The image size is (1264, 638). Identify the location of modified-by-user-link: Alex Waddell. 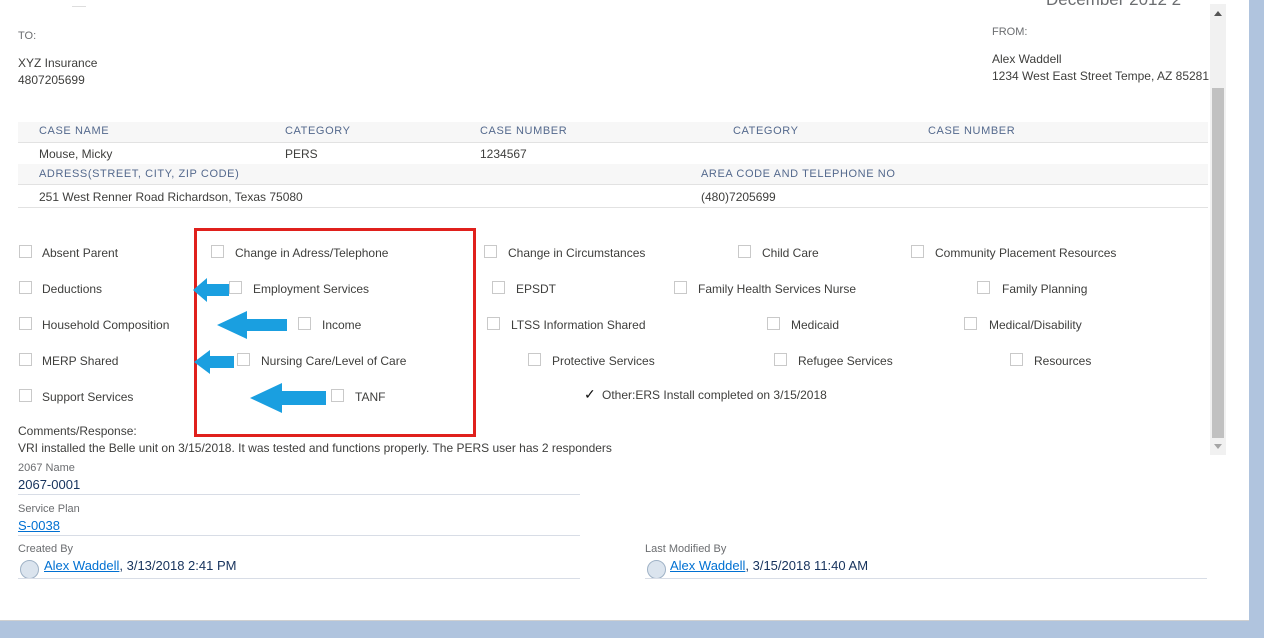
(707, 565).